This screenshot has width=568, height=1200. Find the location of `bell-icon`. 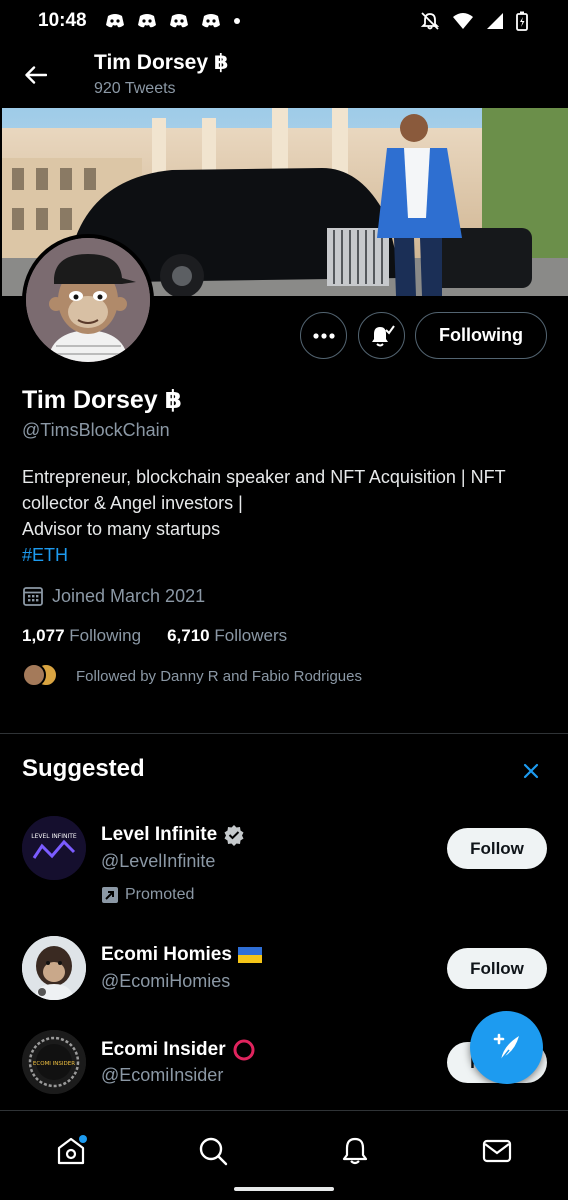

bell-icon is located at coordinates (355, 1151).